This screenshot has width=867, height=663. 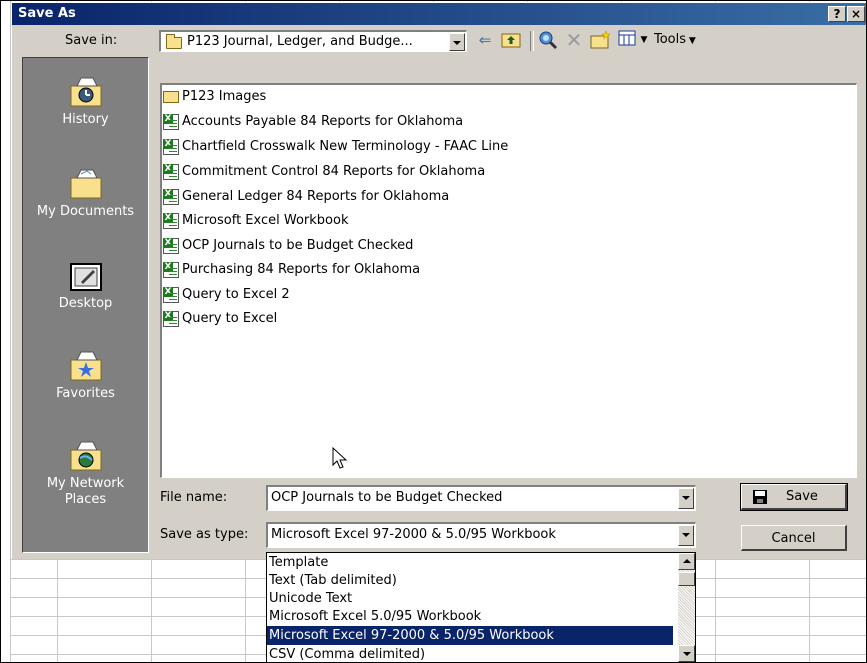 I want to click on list-item: Purchasing 84 Reports for Oklahoma, so click(x=291, y=270).